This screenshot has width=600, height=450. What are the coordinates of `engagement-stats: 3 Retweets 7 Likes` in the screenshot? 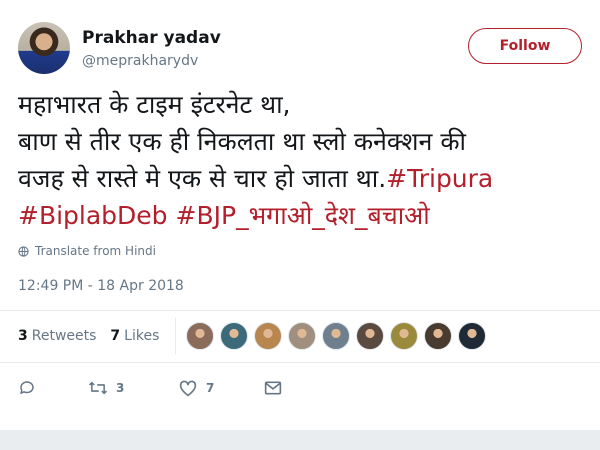 It's located at (255, 336).